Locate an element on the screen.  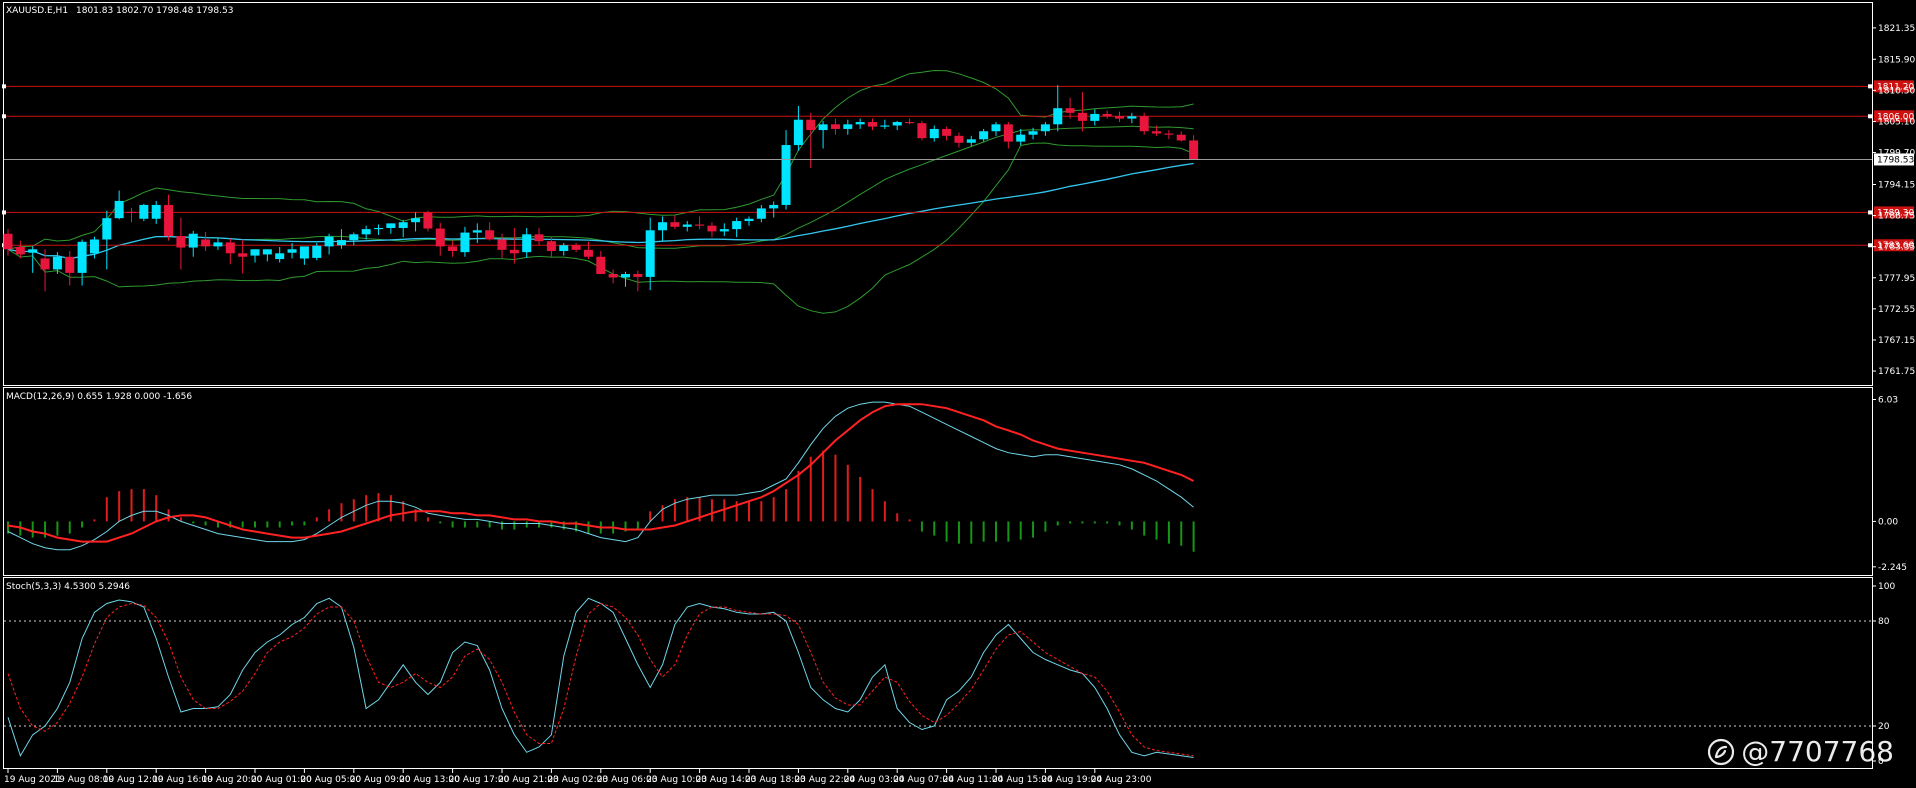
price-y-tick-label: 1767.15 is located at coordinates (1896, 341).